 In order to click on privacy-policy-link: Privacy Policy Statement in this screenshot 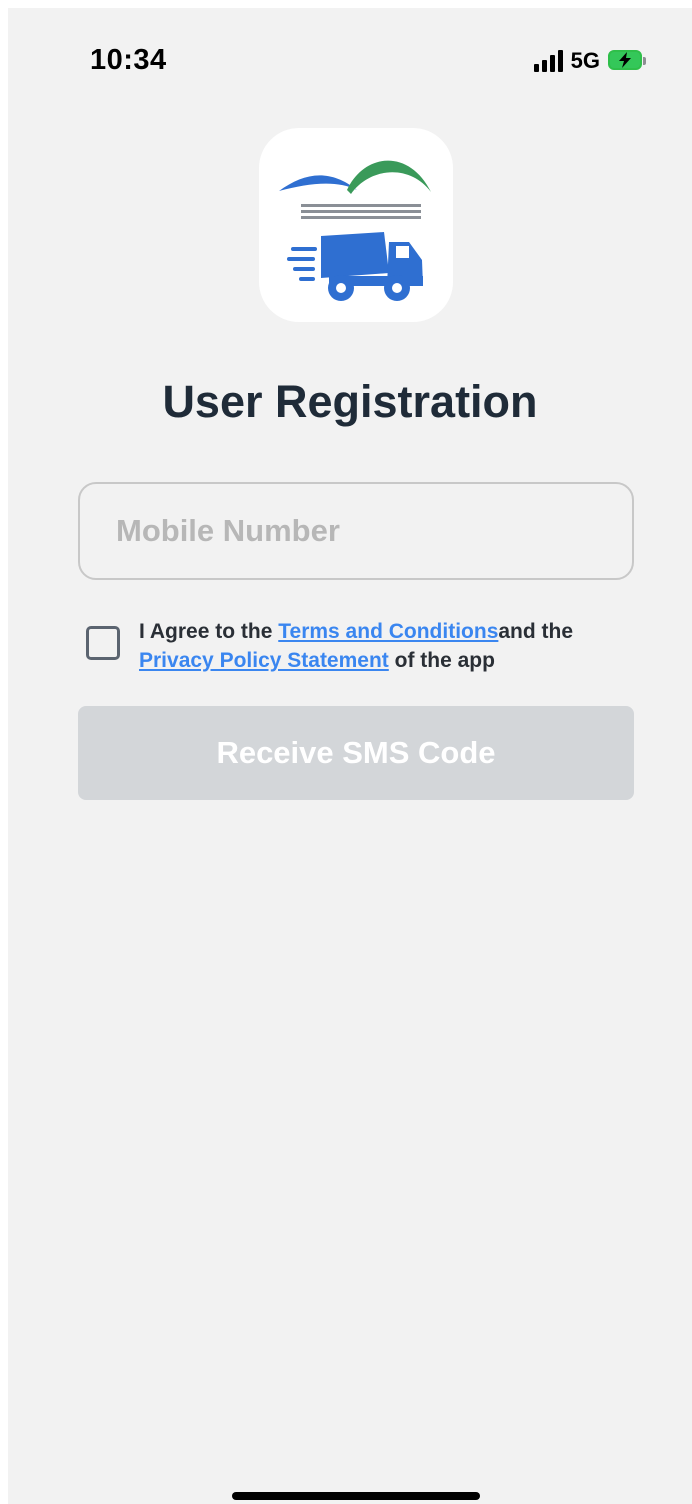, I will do `click(264, 660)`.